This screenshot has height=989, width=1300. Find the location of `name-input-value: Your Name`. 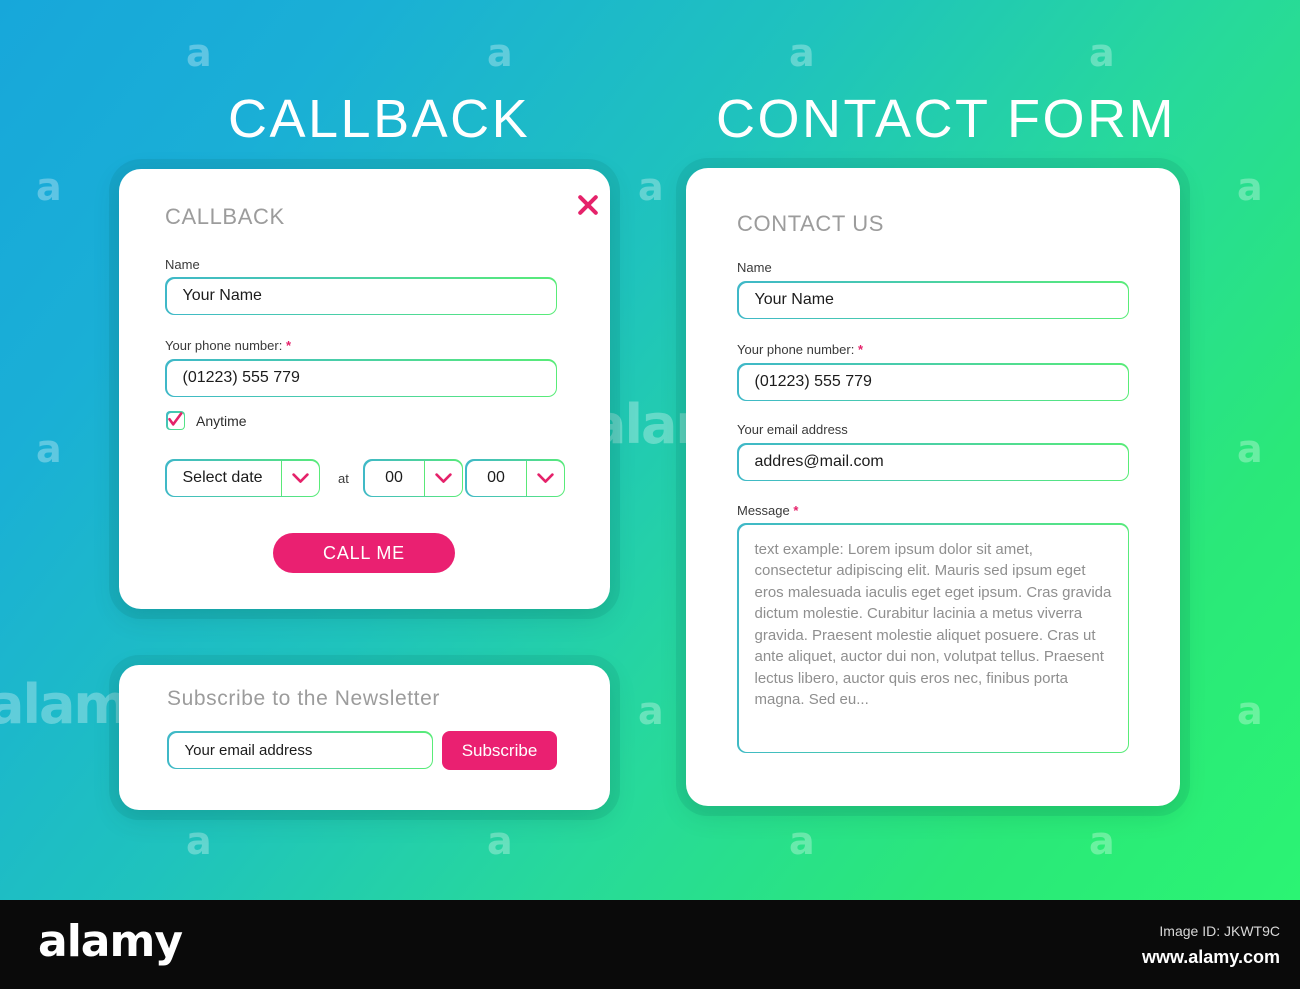

name-input-value: Your Name is located at coordinates (361, 296).